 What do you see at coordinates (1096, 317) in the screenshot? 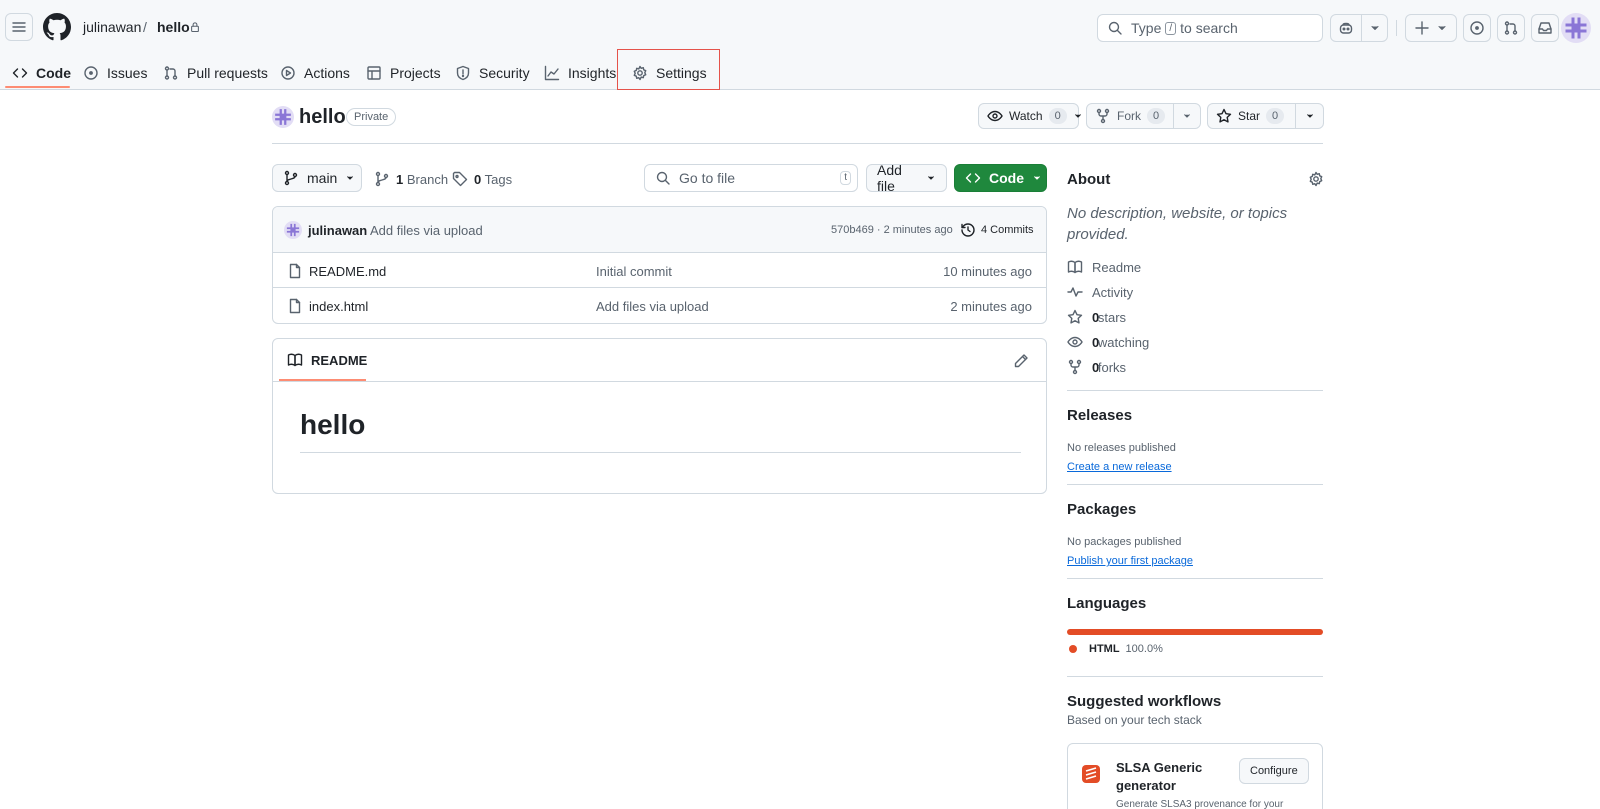
I see `stars-link: 0 stars` at bounding box center [1096, 317].